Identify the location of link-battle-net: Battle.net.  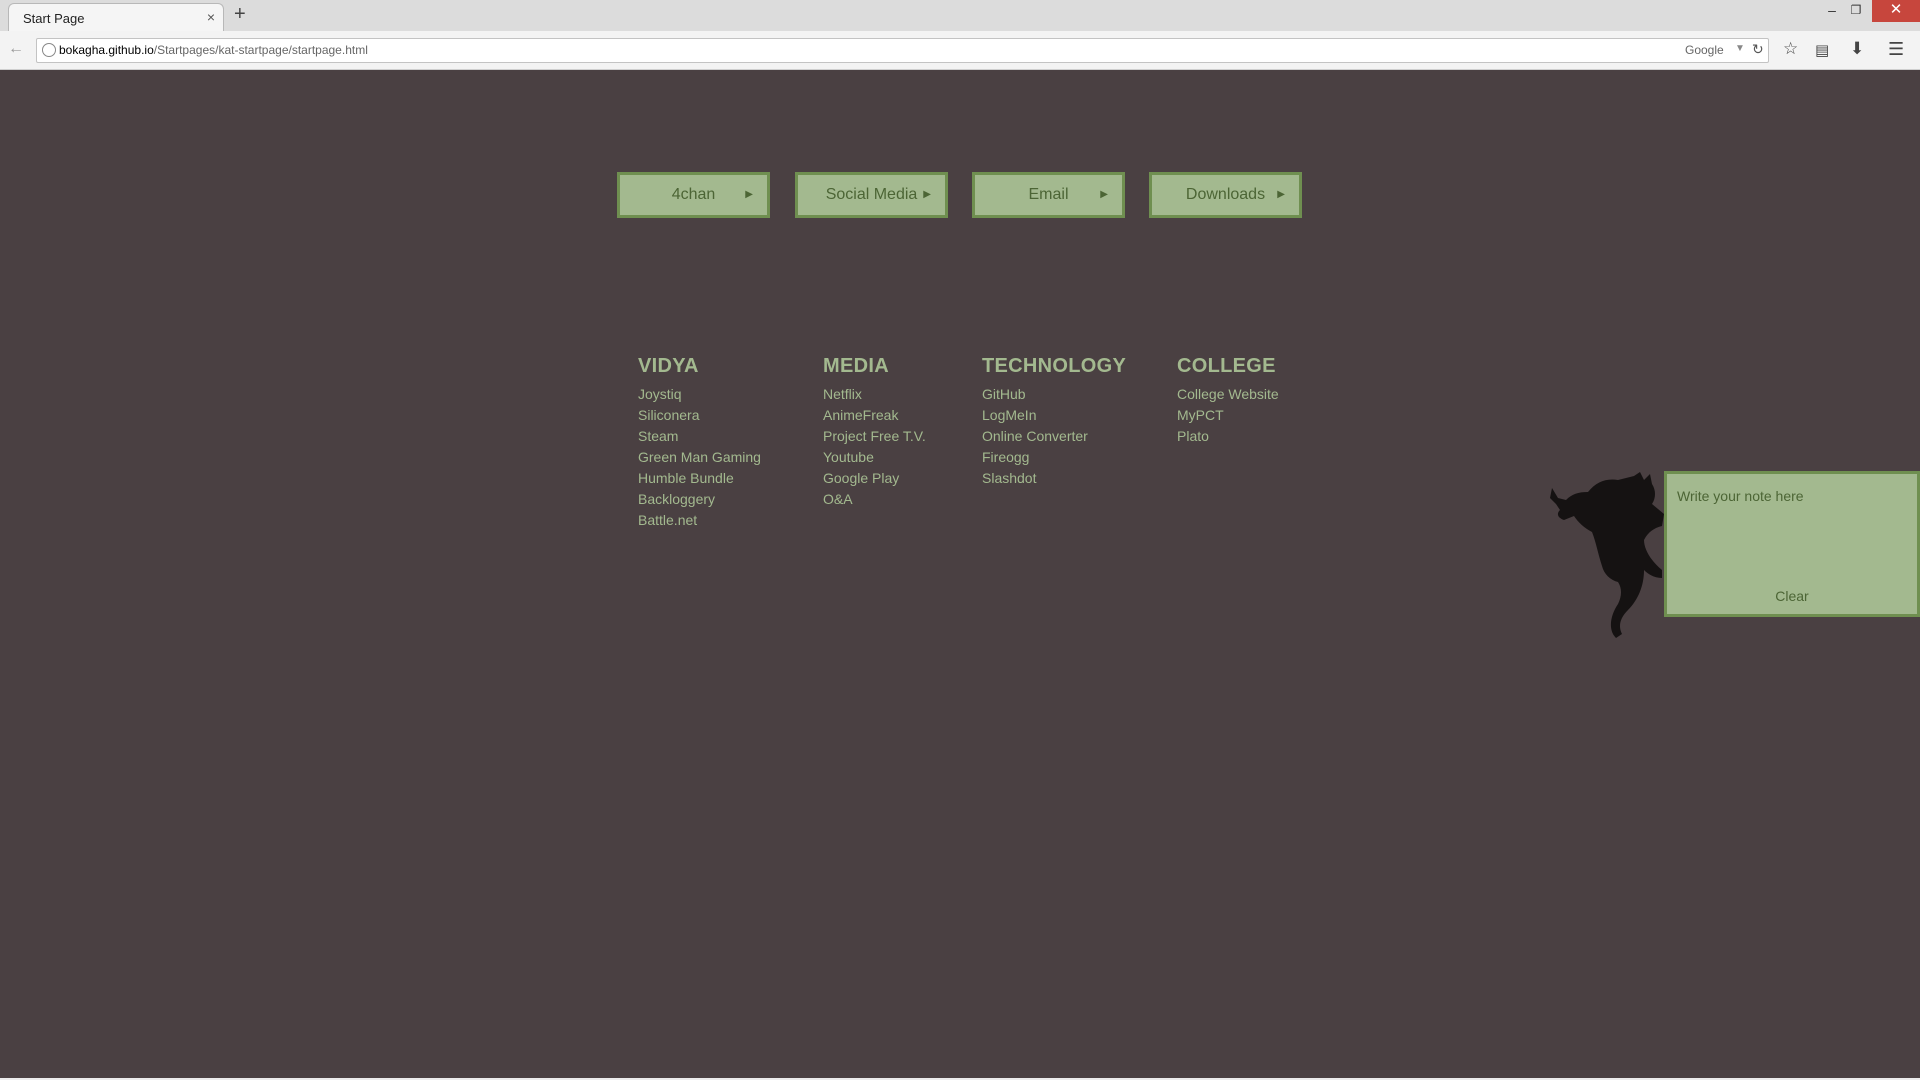
(699, 520).